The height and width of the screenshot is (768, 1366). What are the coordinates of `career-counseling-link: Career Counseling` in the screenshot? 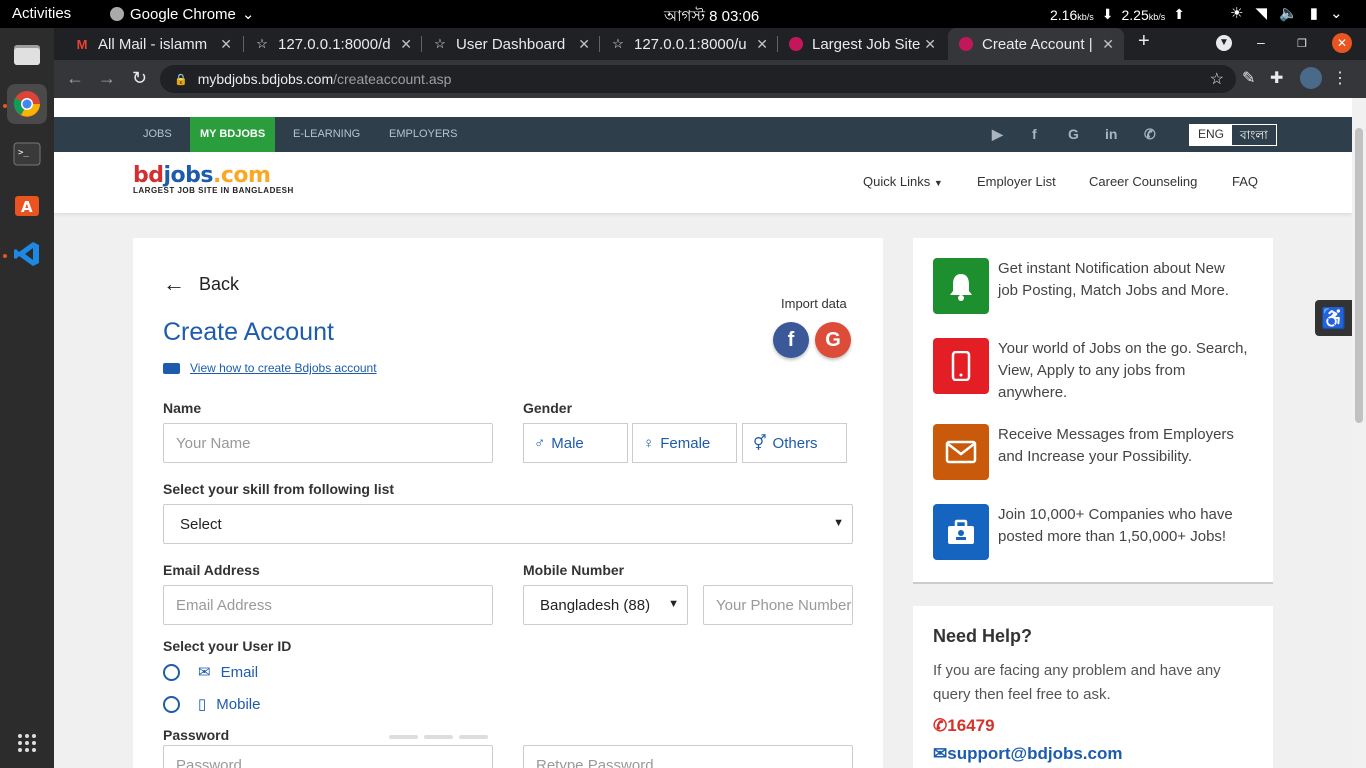 It's located at (1143, 181).